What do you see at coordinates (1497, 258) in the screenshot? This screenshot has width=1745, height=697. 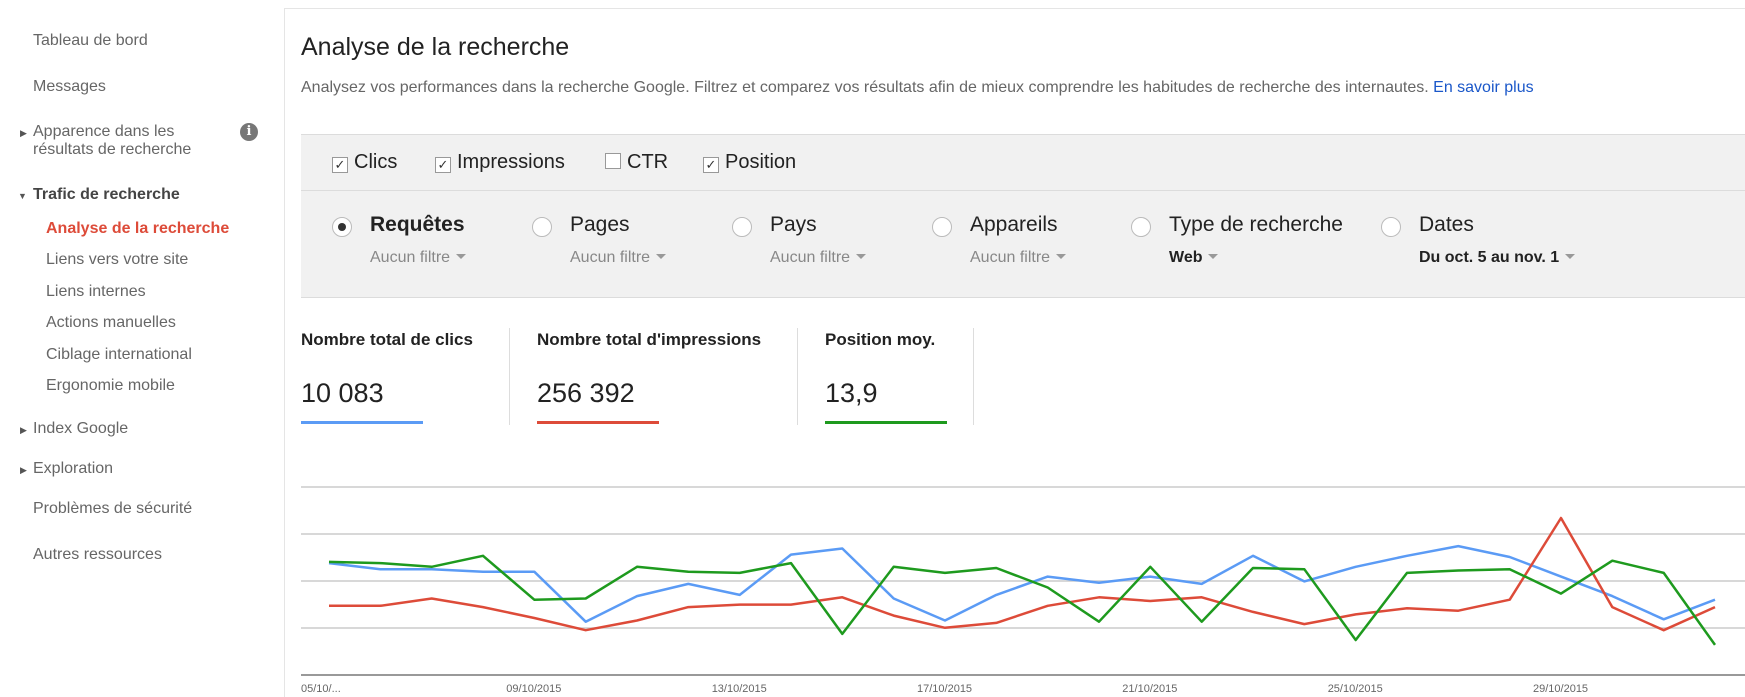 I see `filter-dropdown: Du oct. 5 au nov. 1` at bounding box center [1497, 258].